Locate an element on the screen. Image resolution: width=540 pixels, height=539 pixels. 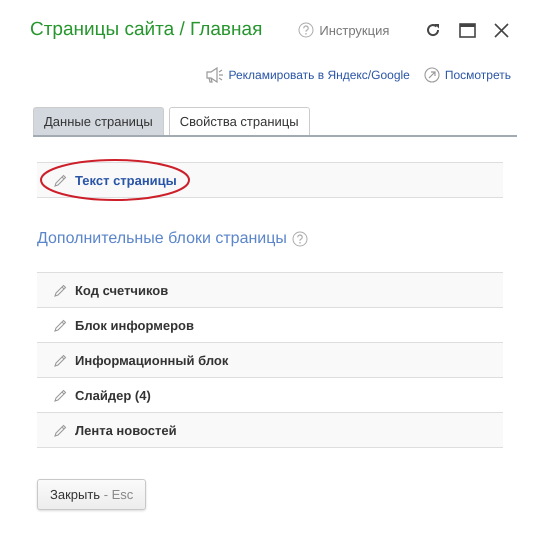
instruction-link: Инструкция is located at coordinates (344, 30).